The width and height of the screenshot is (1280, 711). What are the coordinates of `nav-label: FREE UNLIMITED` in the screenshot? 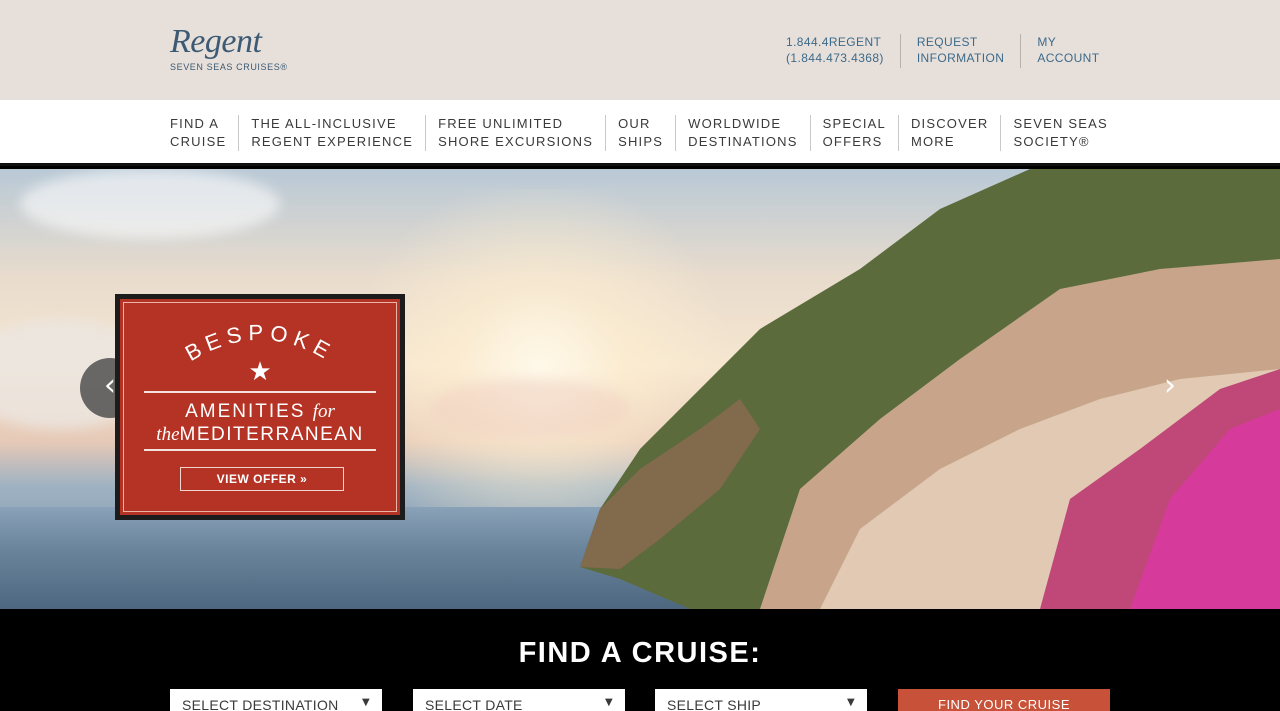 It's located at (501, 123).